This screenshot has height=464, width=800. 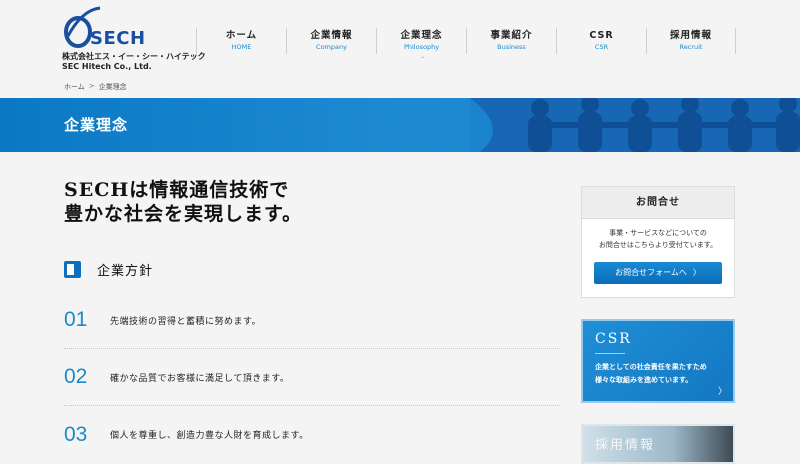 What do you see at coordinates (314, 202) in the screenshot?
I see `headline: SECHは情報通信技術で 豊かな社会を実現します。` at bounding box center [314, 202].